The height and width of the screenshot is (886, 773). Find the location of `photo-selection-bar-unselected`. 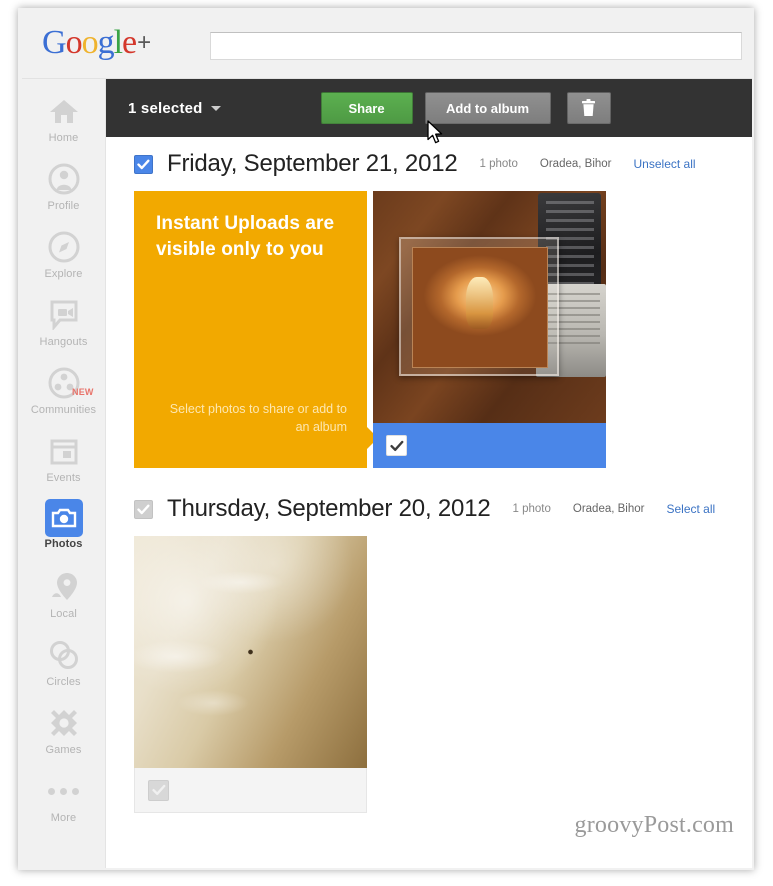

photo-selection-bar-unselected is located at coordinates (250, 790).